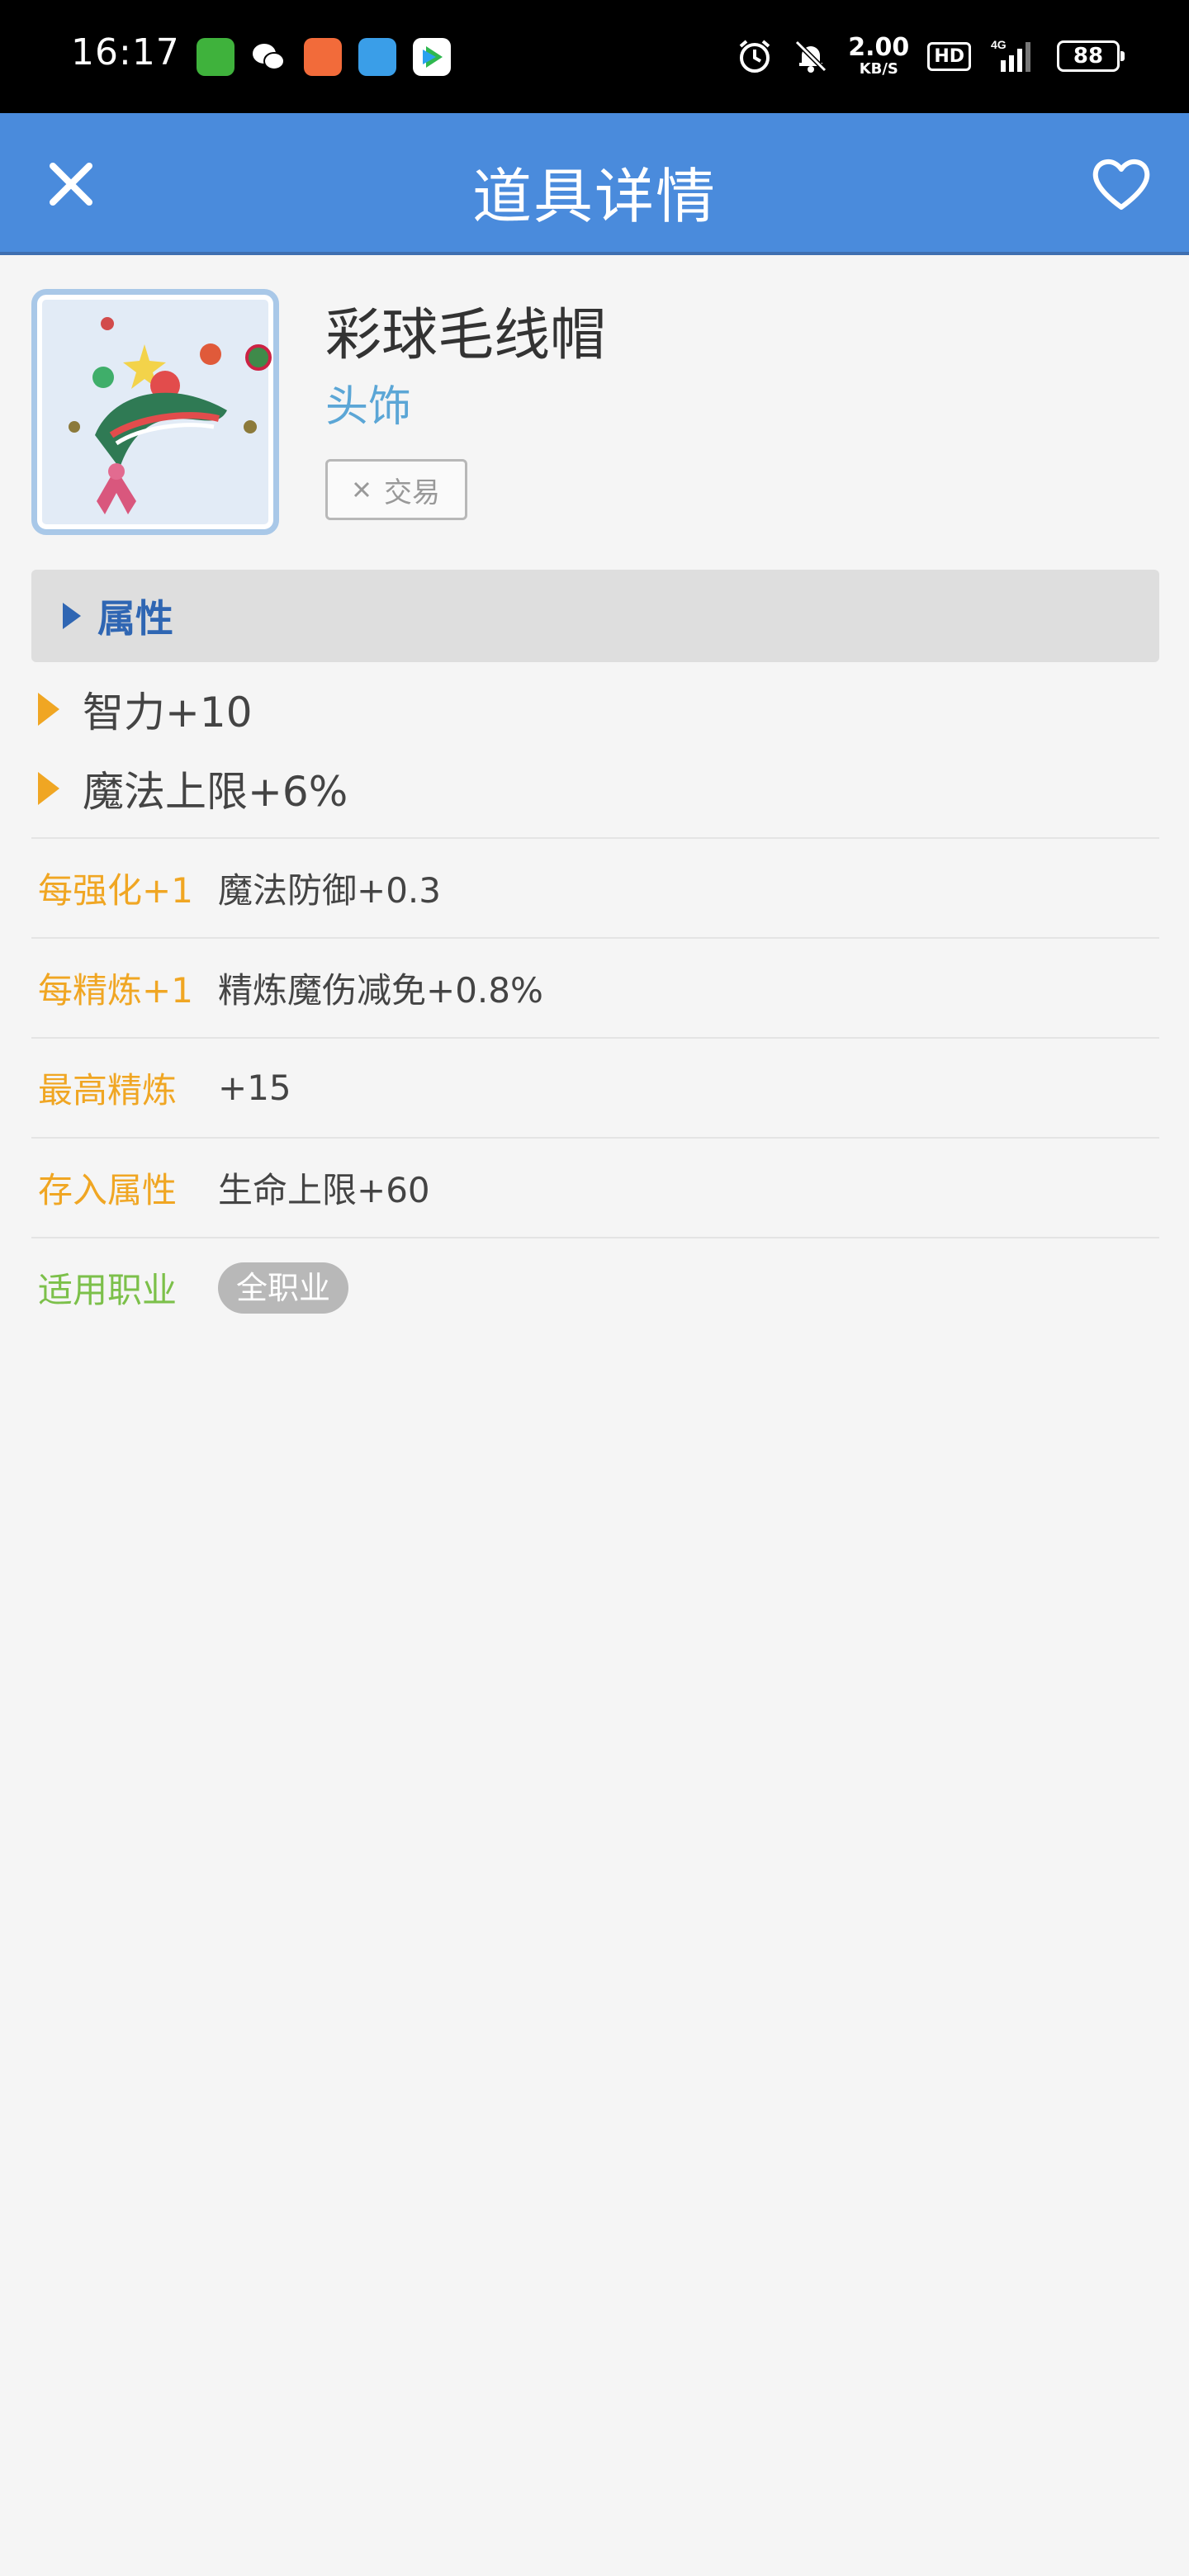 The height and width of the screenshot is (2576, 1189). I want to click on expand-triangle-icon, so click(72, 616).